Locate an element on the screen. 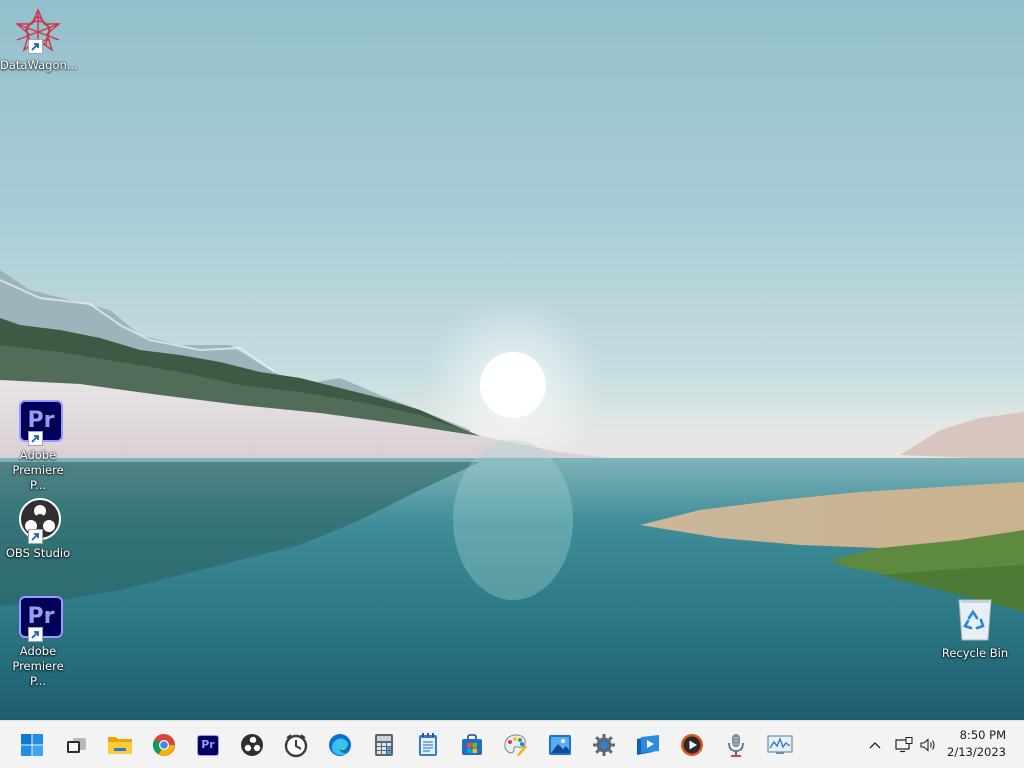 Image resolution: width=1024 pixels, height=768 pixels. media-player-button is located at coordinates (648, 745).